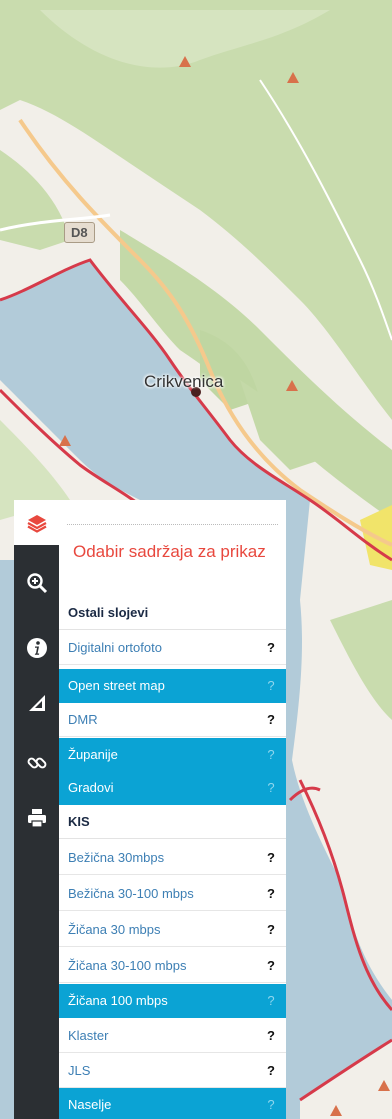 The height and width of the screenshot is (1119, 392). I want to click on measure-button, so click(36, 702).